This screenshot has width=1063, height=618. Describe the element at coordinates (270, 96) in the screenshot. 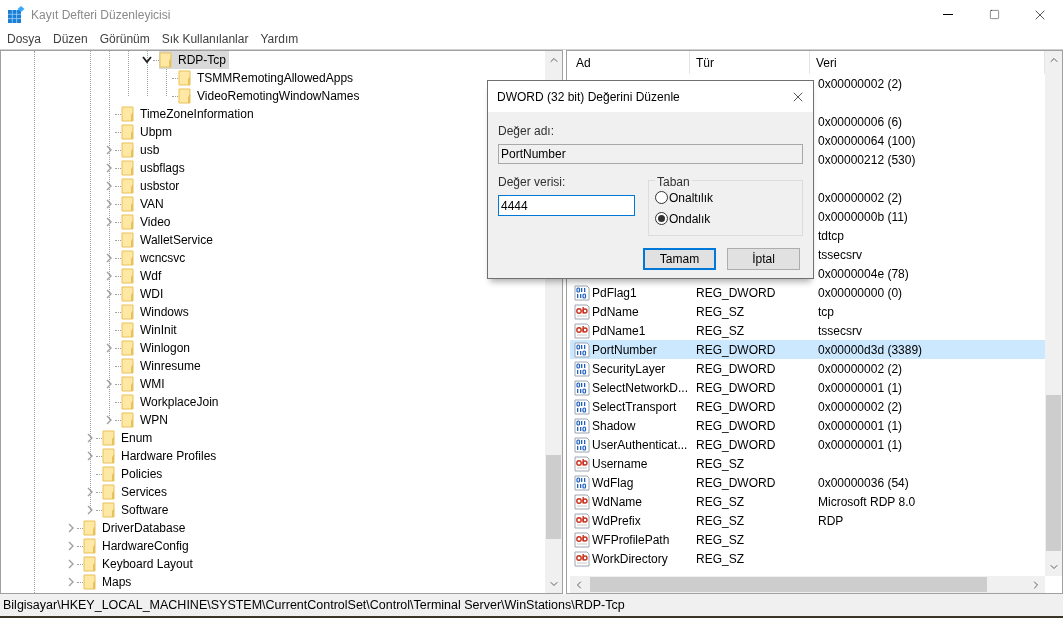

I see `tree-item: VideoRemotingWindowNames` at that location.